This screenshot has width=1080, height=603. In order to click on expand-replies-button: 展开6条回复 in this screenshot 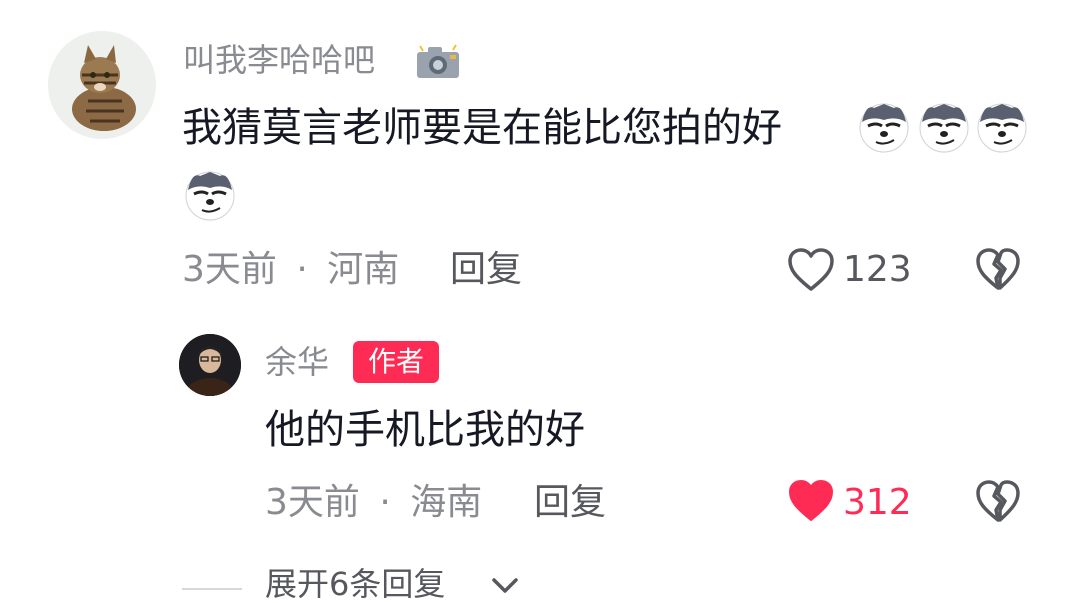, I will do `click(355, 584)`.